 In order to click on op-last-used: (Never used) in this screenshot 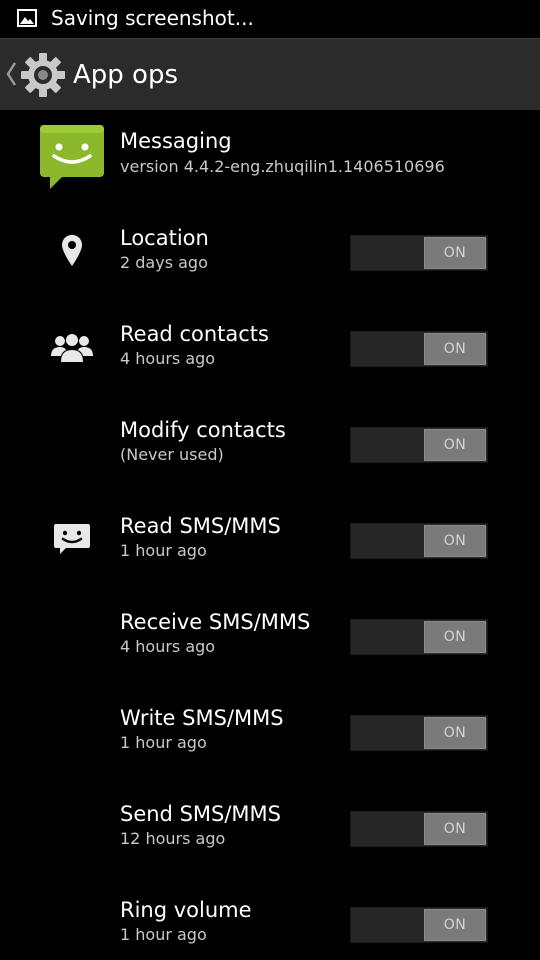, I will do `click(172, 454)`.